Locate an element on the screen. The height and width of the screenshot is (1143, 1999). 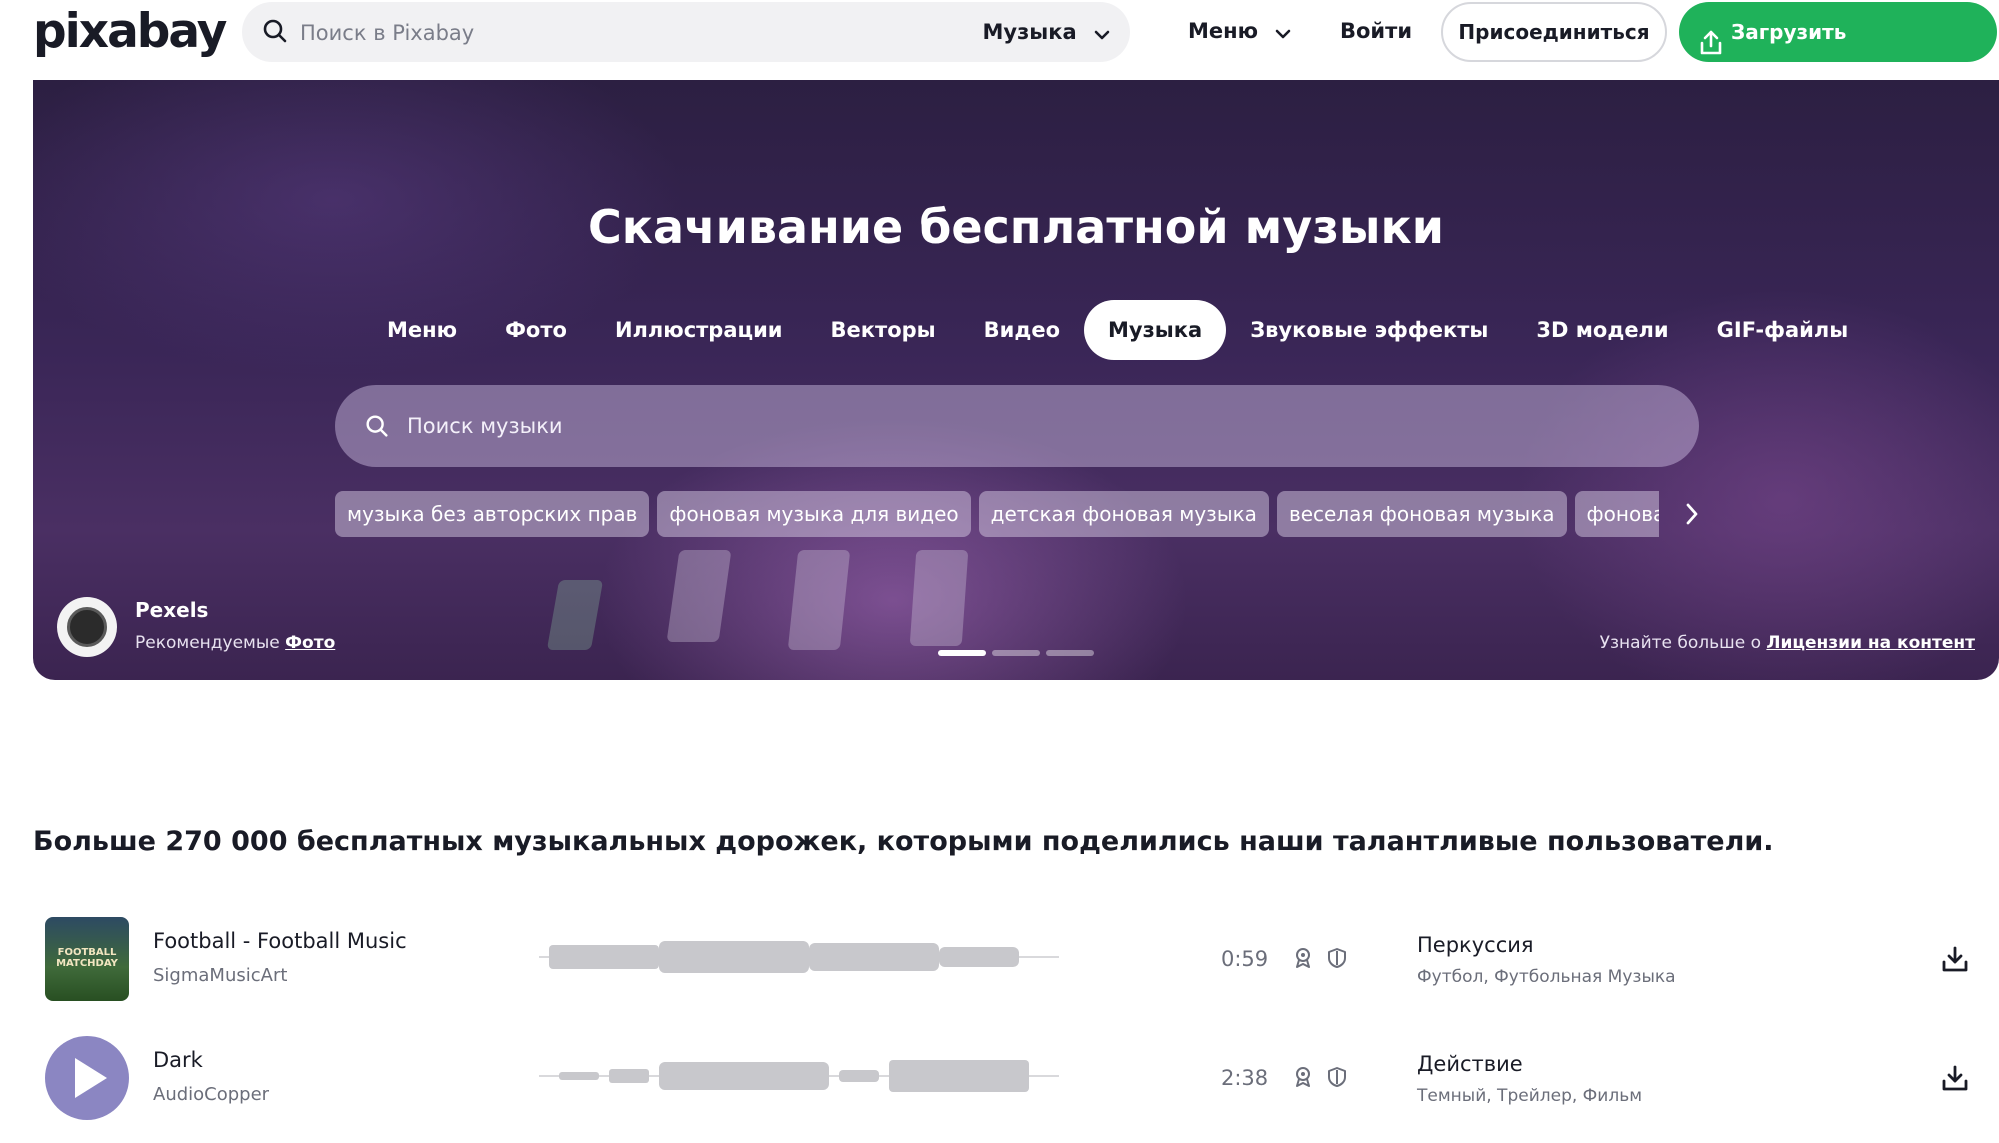
tab-all: Меню is located at coordinates (422, 330).